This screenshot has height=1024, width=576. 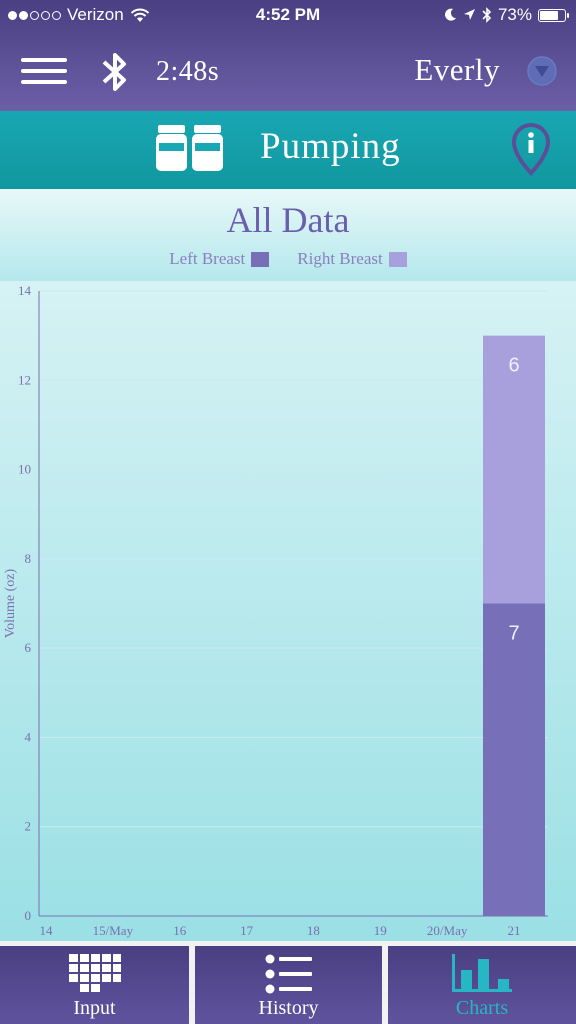 I want to click on bluetooth-icon, so click(x=115, y=72).